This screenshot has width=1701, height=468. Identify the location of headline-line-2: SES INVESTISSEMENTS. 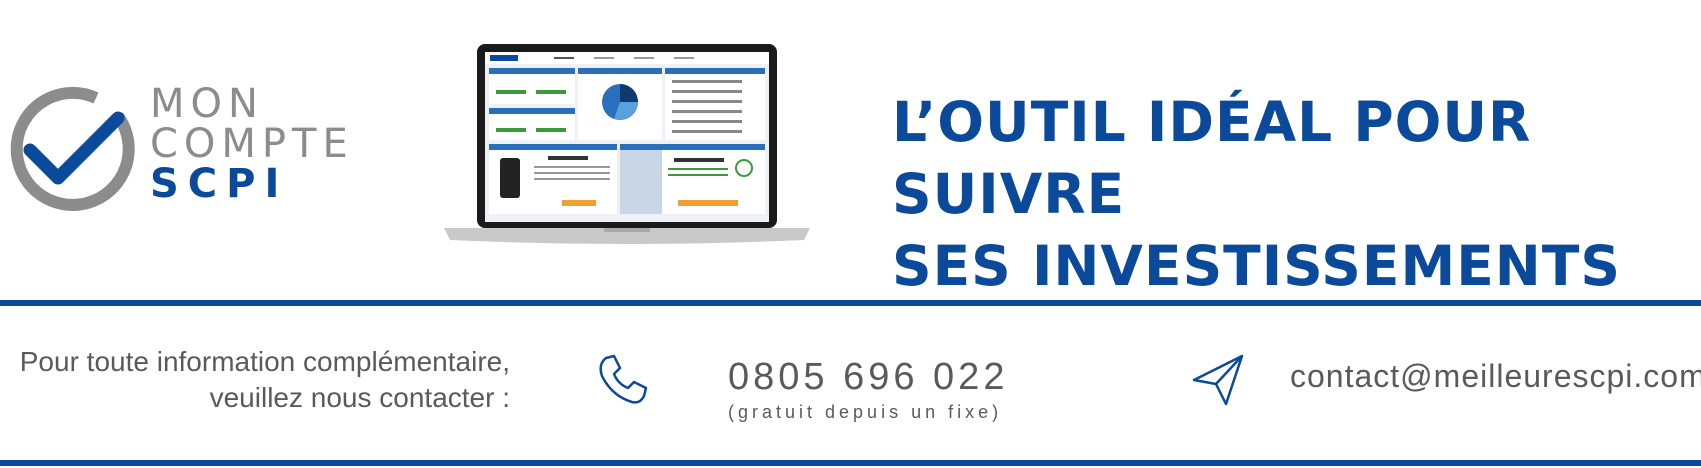
(1256, 266).